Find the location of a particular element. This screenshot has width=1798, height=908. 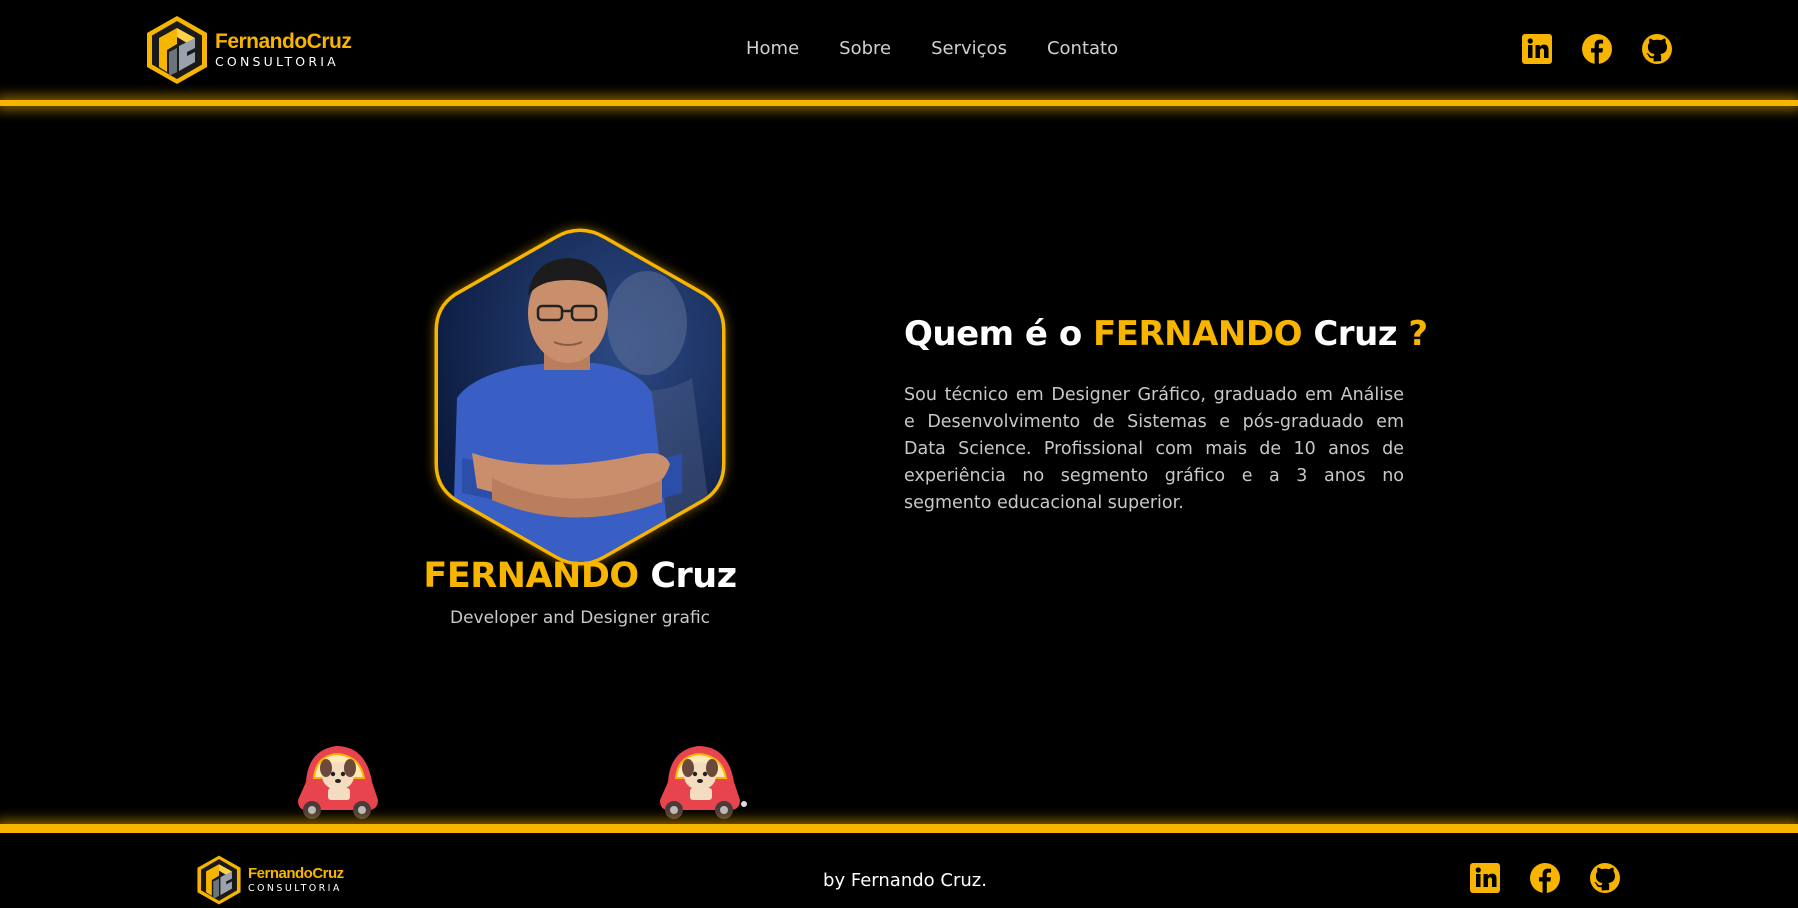

nav-contato: Contato is located at coordinates (1082, 48).